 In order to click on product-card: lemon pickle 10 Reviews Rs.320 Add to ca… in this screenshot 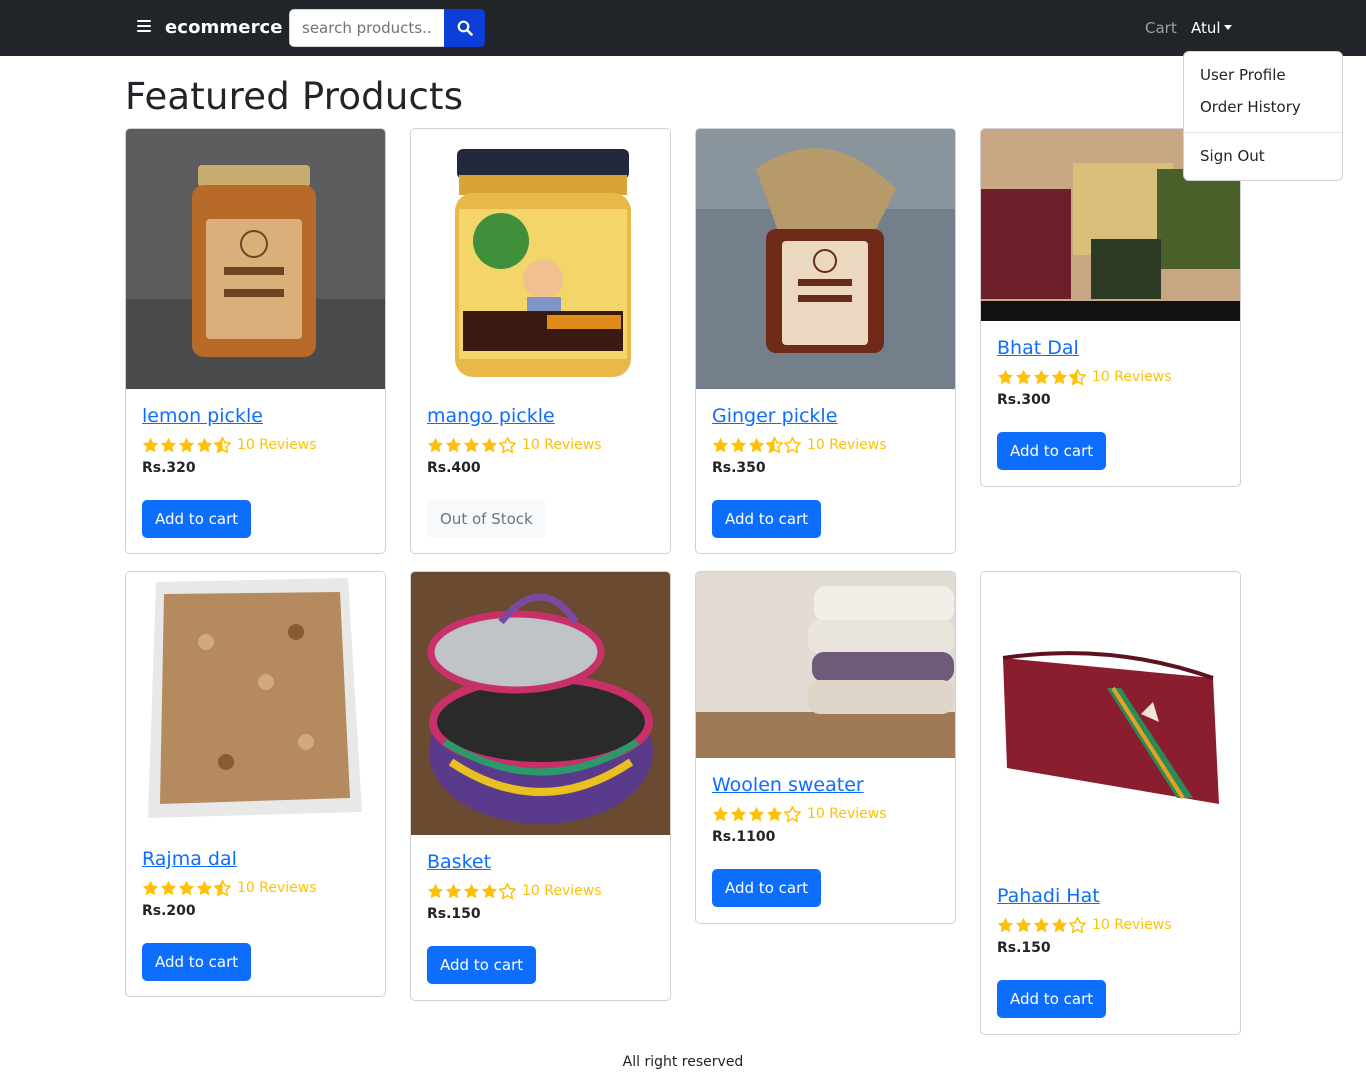, I will do `click(255, 341)`.